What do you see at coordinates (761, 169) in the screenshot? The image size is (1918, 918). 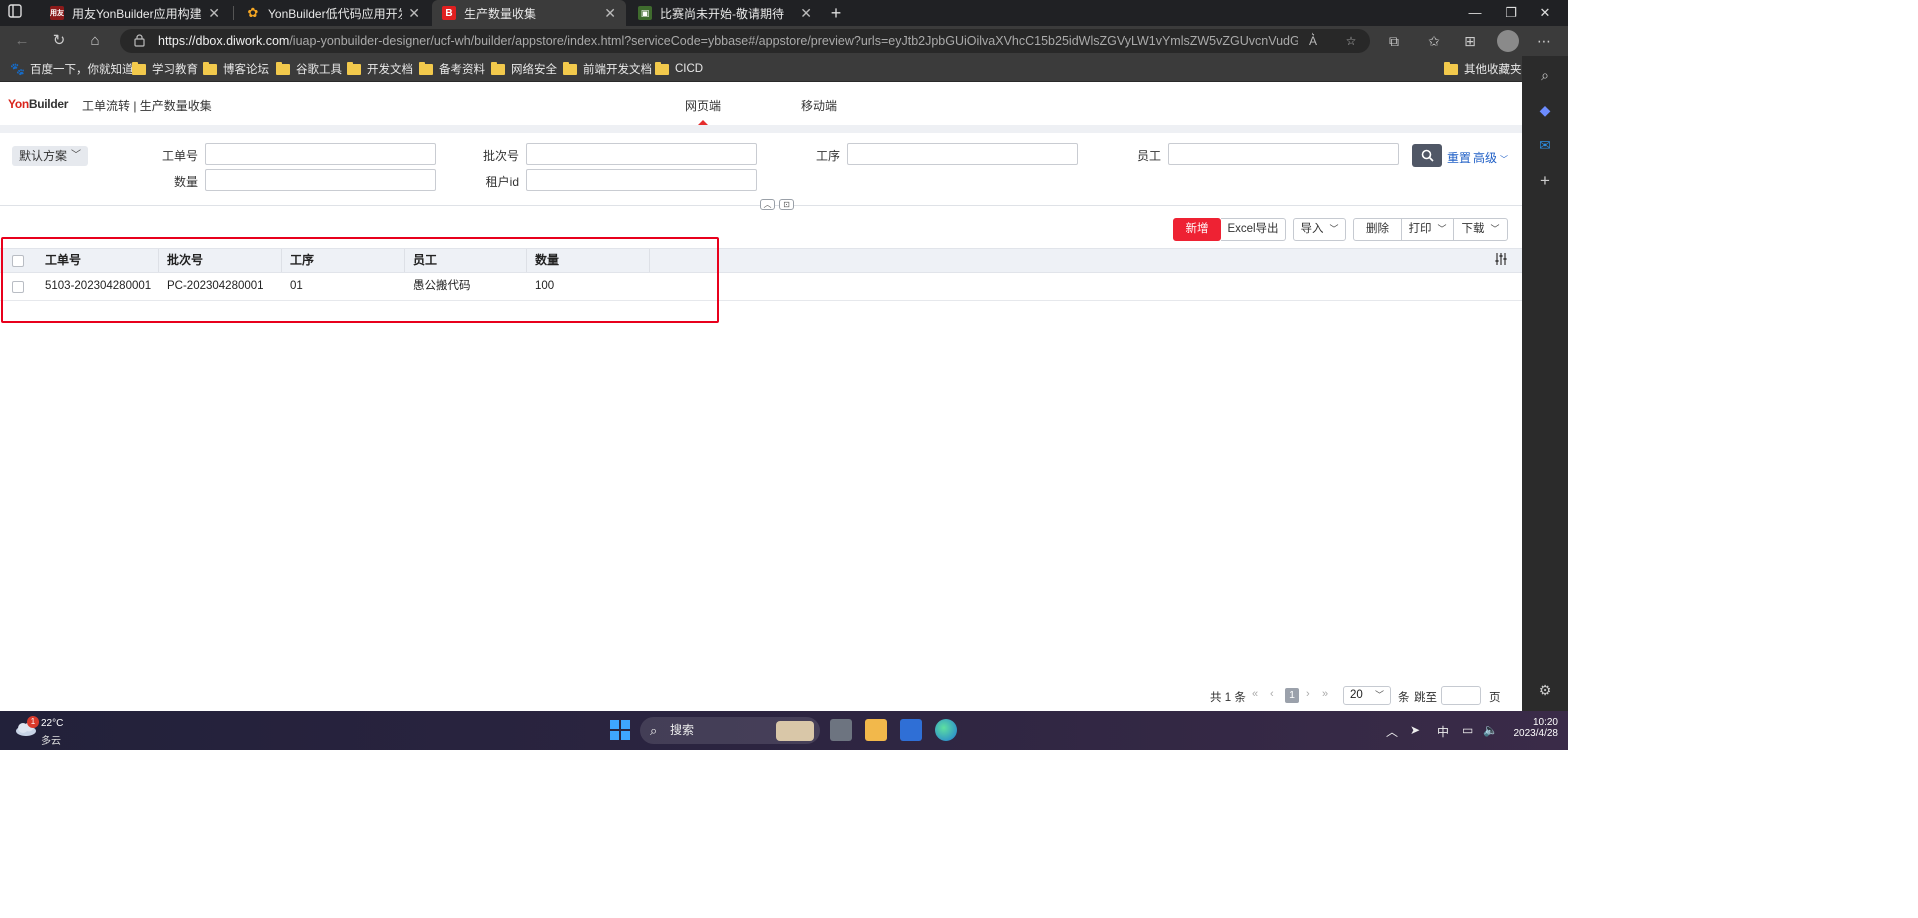 I see `filter-panel: 默认方案 ﹀ 工单号 批次号 工序 员工 数量 租户id 重置 高级 ﹀` at bounding box center [761, 169].